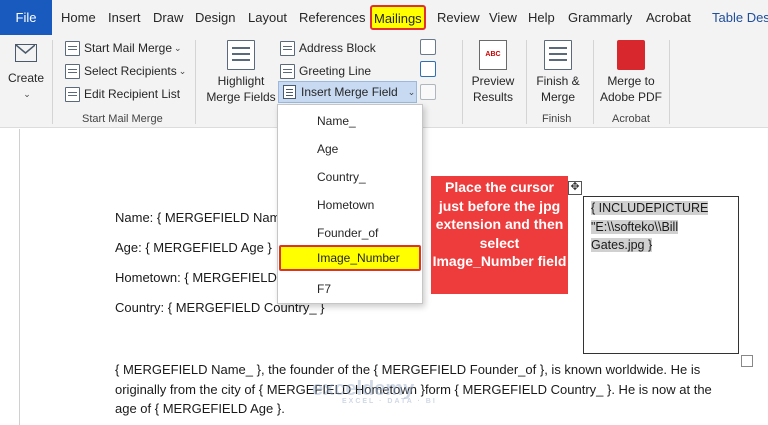 This screenshot has width=768, height=425. Describe the element at coordinates (631, 81) in the screenshot. I see `acrobat-label-1: Merge to` at that location.